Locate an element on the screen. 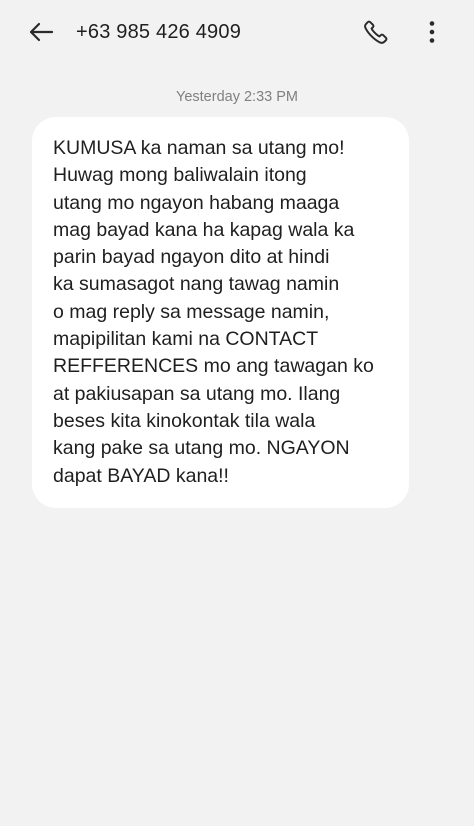  message-line: utang mo ngayon habang maaga is located at coordinates (196, 202).